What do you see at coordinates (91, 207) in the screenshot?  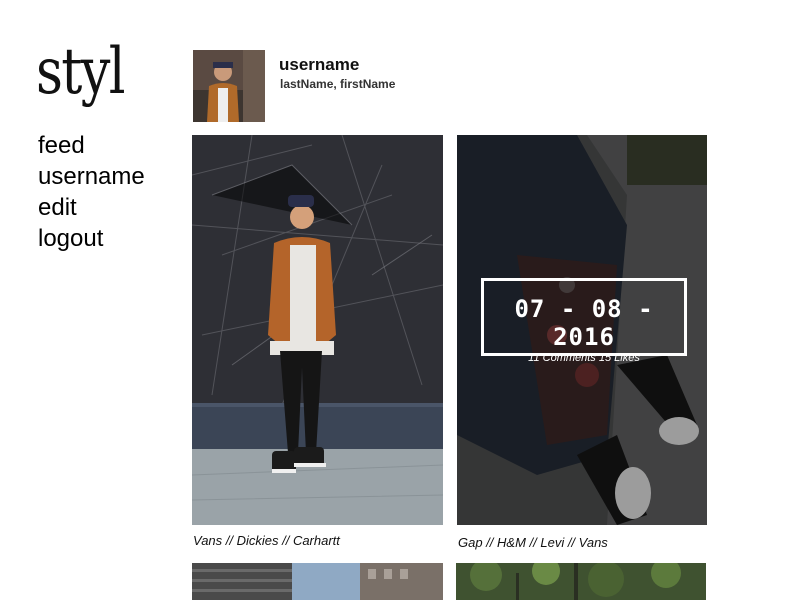 I see `nav-item-edit: edit` at bounding box center [91, 207].